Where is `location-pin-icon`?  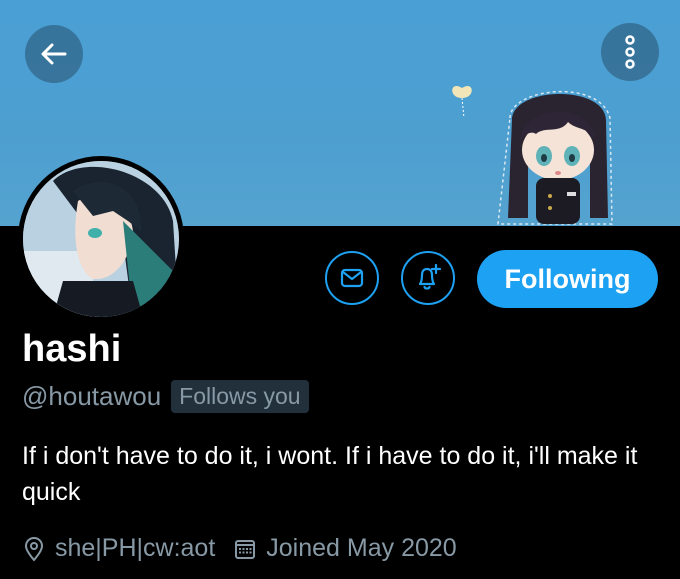 location-pin-icon is located at coordinates (34, 549).